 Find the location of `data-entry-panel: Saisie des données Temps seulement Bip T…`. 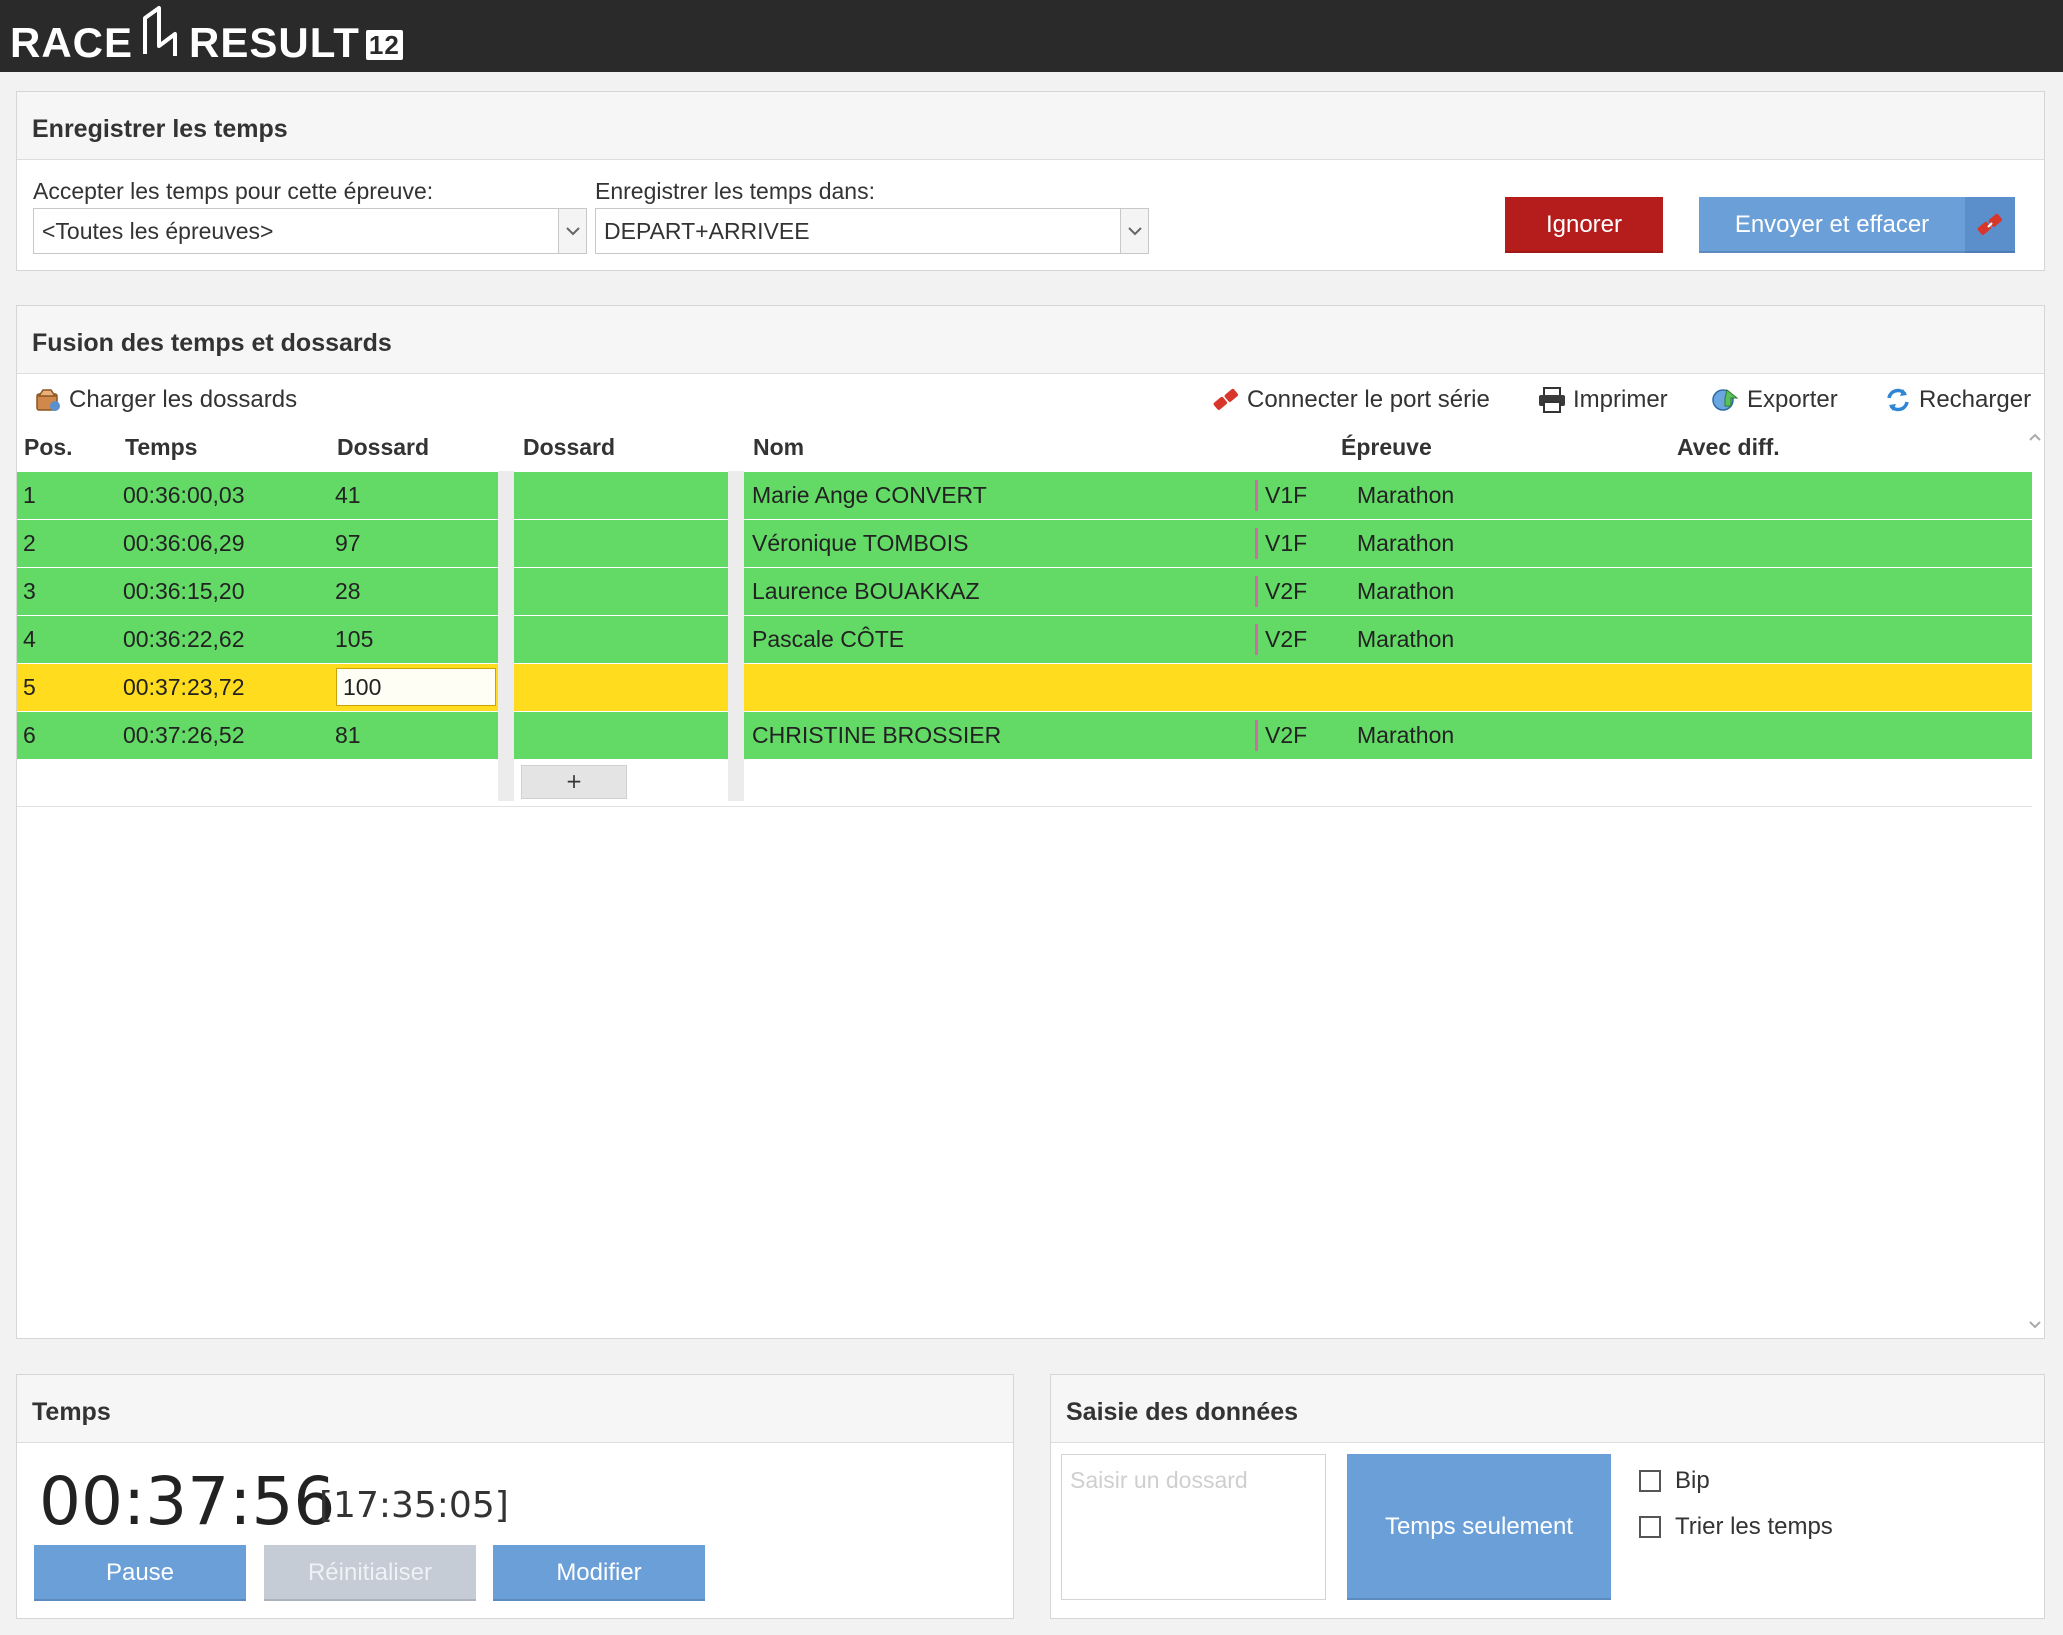

data-entry-panel: Saisie des données Temps seulement Bip T… is located at coordinates (1547, 1496).